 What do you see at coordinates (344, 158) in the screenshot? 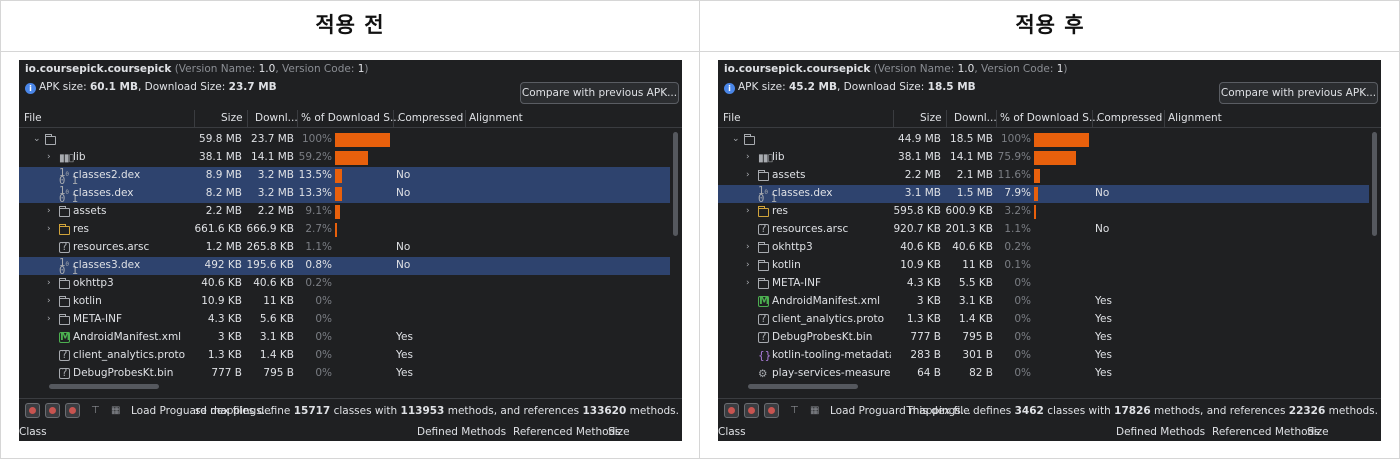
I see `table-row: › lib 38.1 MB 14.1 MB 59.2%` at bounding box center [344, 158].